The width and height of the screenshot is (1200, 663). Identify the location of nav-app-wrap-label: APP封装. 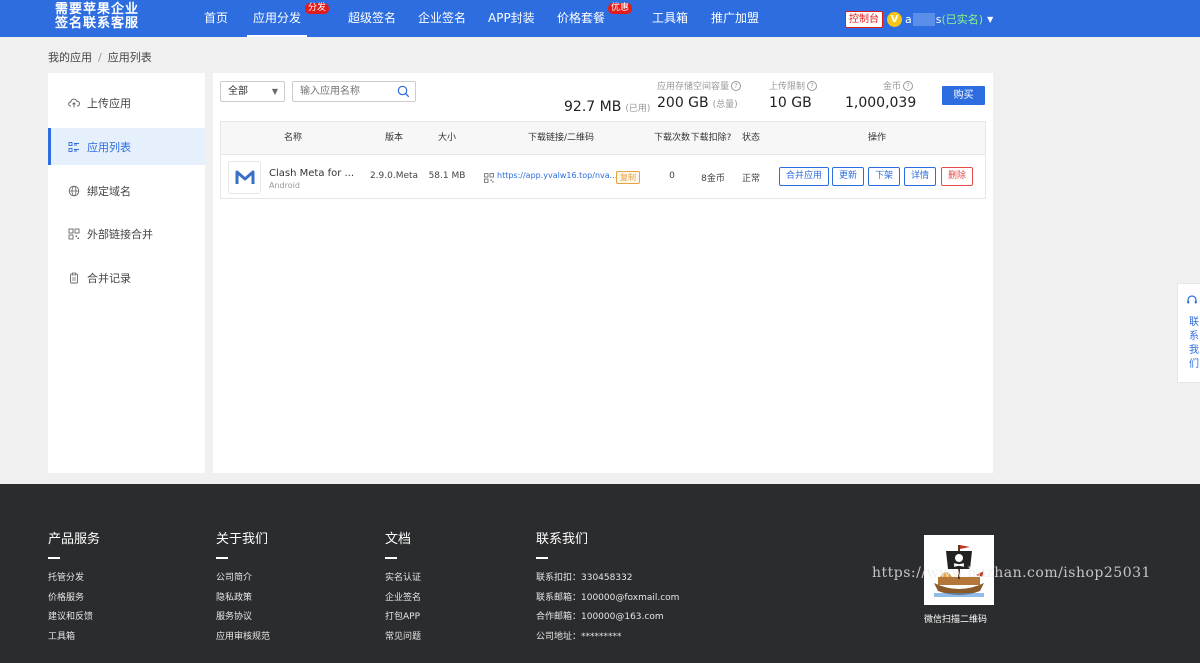
(511, 18).